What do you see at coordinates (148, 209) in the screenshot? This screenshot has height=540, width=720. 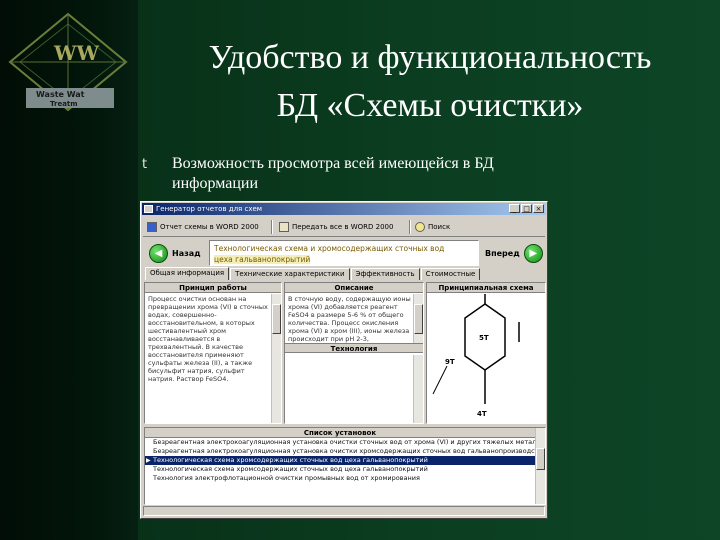 I see `app-icon` at bounding box center [148, 209].